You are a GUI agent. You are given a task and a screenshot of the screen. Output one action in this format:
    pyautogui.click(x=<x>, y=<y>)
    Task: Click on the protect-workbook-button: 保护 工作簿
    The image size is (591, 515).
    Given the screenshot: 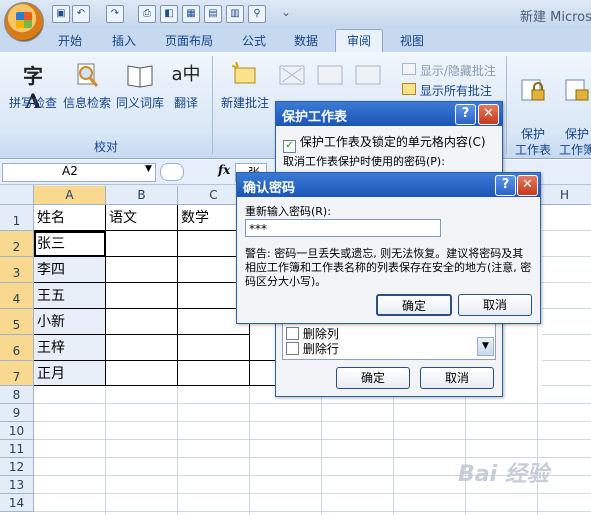 What is the action you would take?
    pyautogui.click(x=573, y=109)
    